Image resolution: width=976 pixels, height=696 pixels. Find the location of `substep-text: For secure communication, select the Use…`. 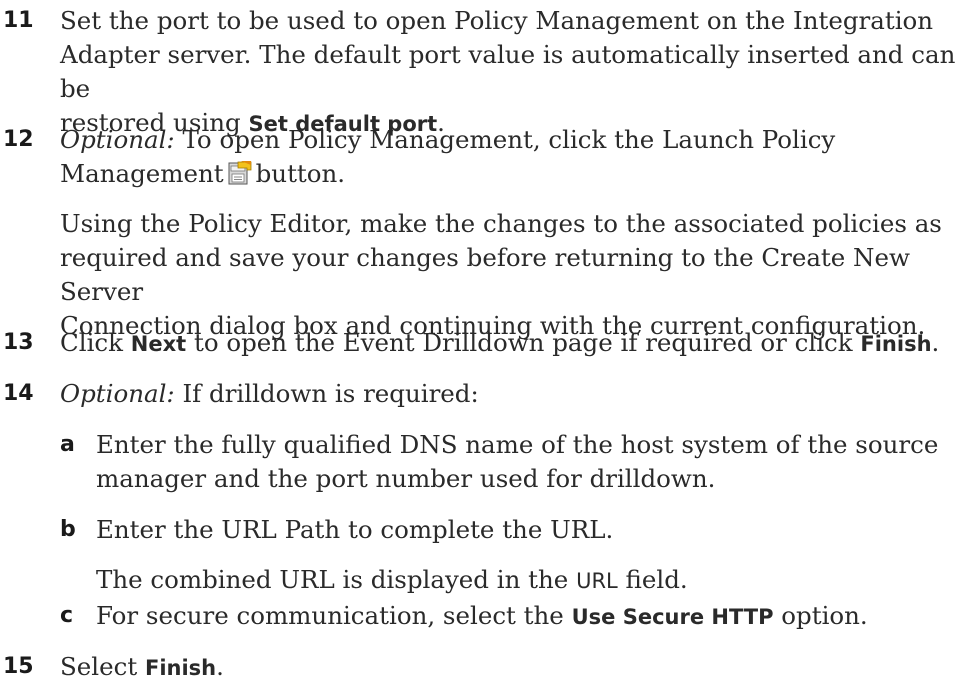

substep-text: For secure communication, select the Use… is located at coordinates (531, 616).